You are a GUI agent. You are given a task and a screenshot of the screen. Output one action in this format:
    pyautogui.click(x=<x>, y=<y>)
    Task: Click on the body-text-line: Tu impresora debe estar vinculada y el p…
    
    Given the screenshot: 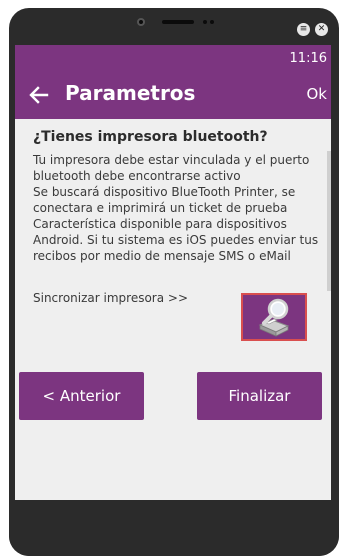 What is the action you would take?
    pyautogui.click(x=171, y=160)
    